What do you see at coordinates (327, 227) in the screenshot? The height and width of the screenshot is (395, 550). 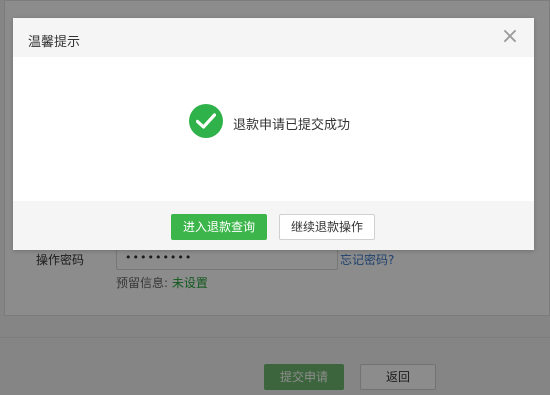 I see `continue-refund-button: 继续退款操作` at bounding box center [327, 227].